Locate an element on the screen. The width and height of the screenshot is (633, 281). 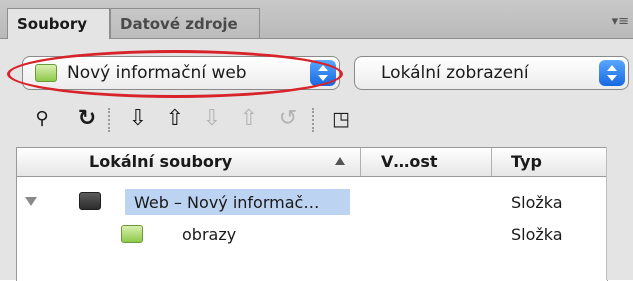
tab-soubory: Soubory is located at coordinates (58, 23).